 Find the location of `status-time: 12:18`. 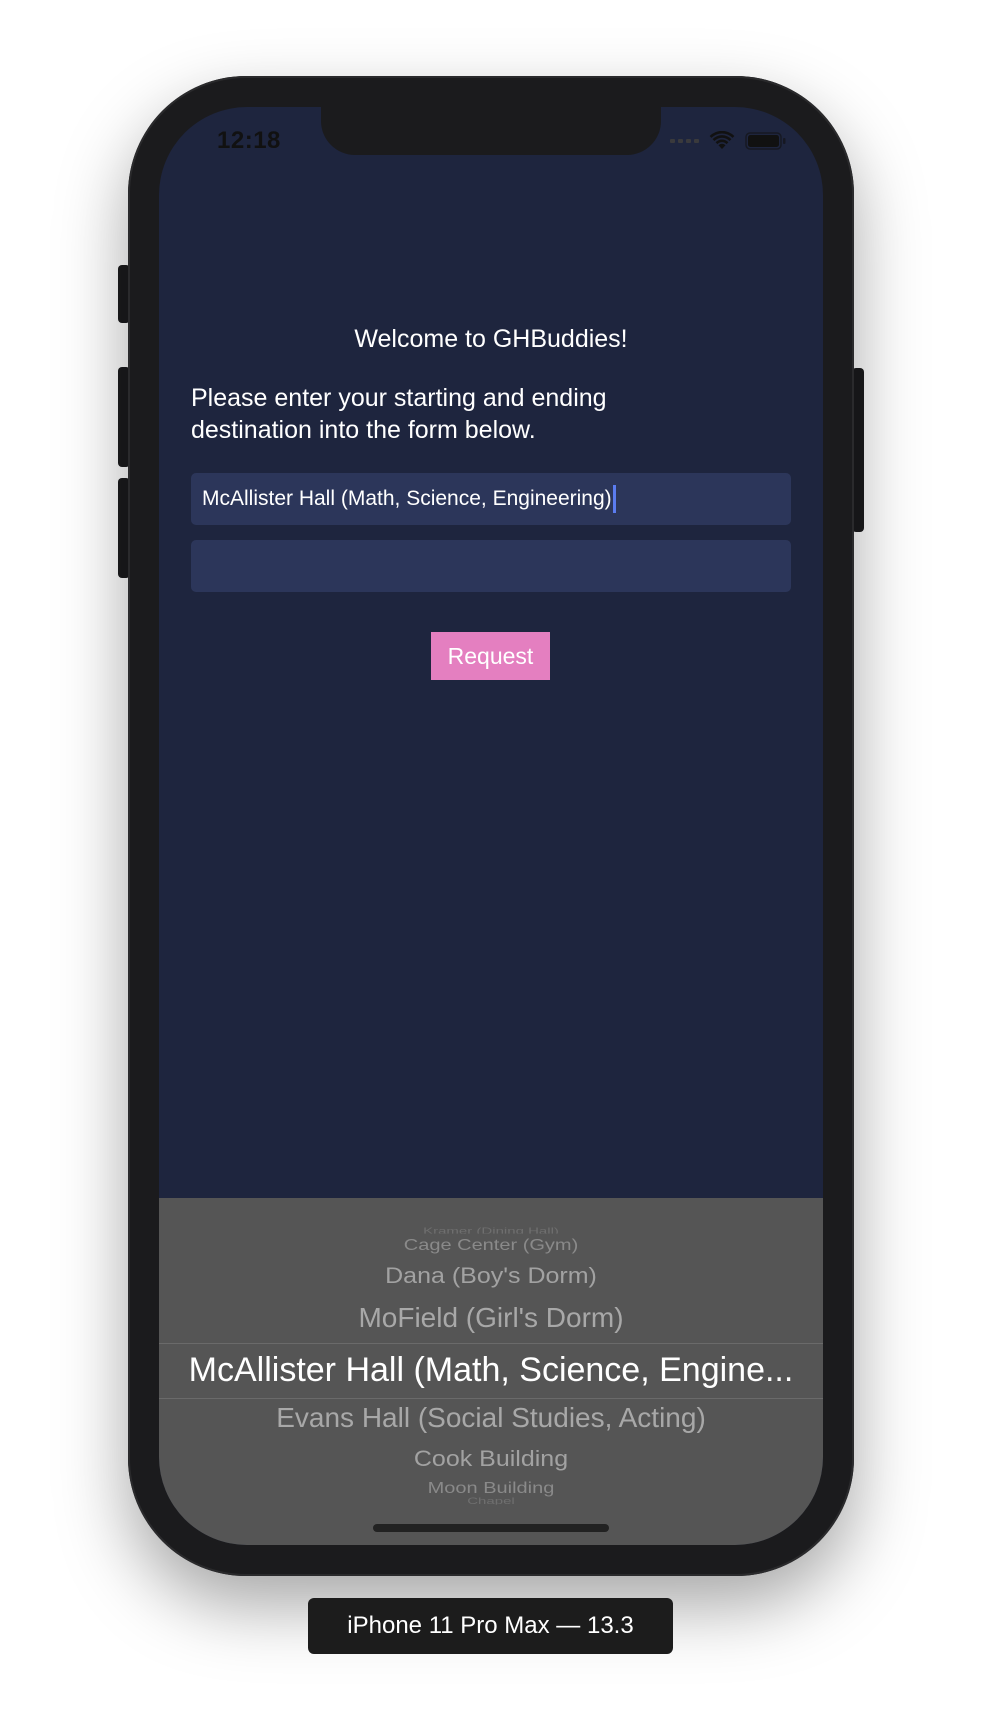

status-time: 12:18 is located at coordinates (249, 140).